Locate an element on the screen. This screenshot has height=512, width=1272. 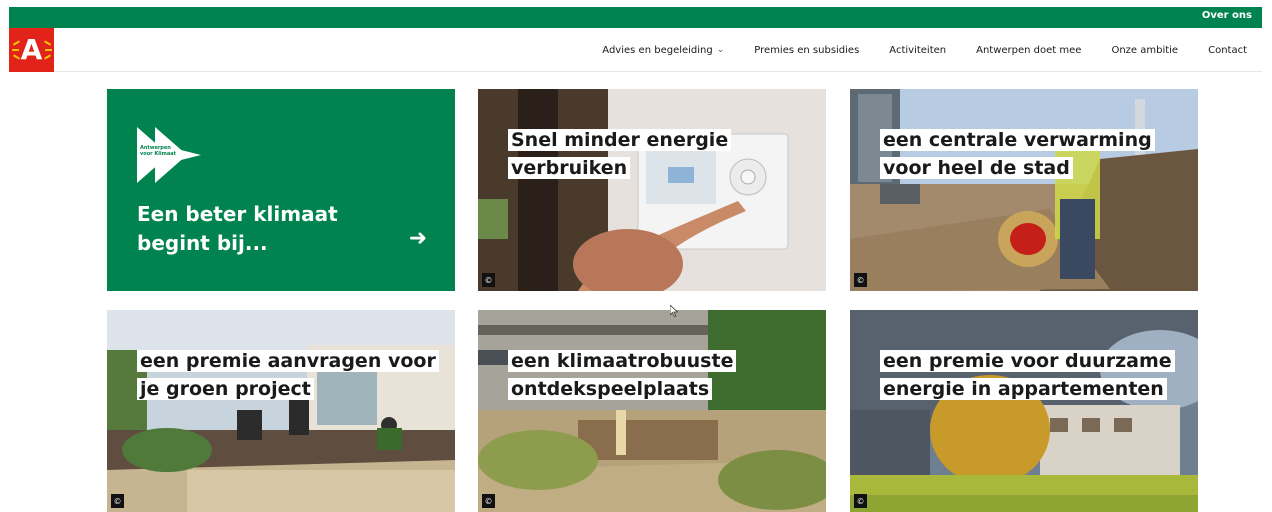
nav-activiteiten: Activiteiten is located at coordinates (917, 50).